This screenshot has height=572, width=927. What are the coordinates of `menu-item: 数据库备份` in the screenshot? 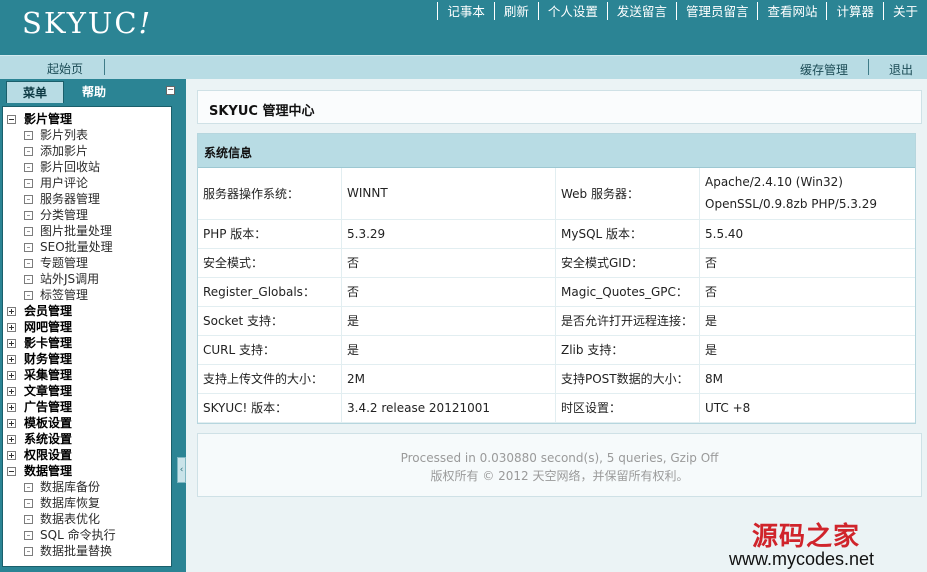 It's located at (87, 487).